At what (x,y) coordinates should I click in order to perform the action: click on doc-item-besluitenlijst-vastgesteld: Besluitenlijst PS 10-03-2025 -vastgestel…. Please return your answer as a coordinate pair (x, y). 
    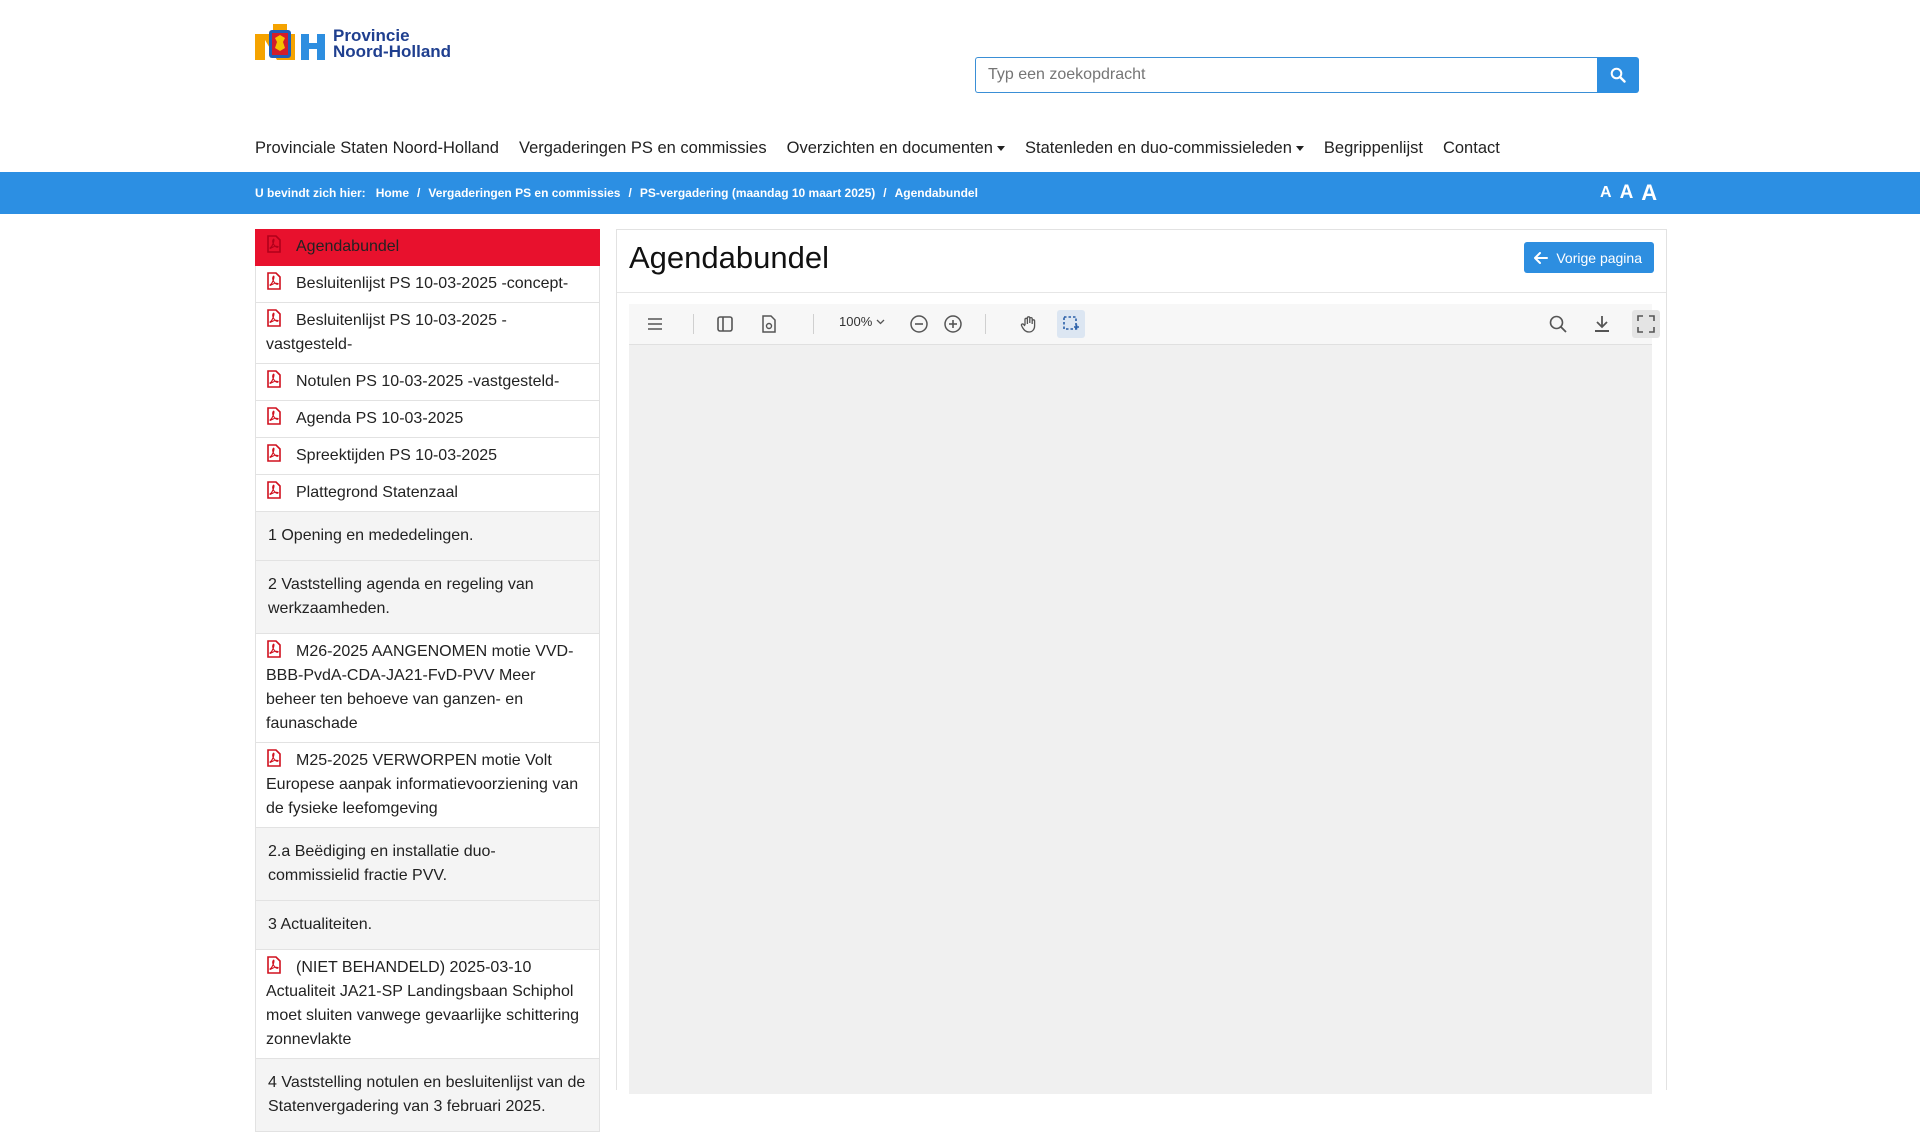
    Looking at the image, I should click on (427, 333).